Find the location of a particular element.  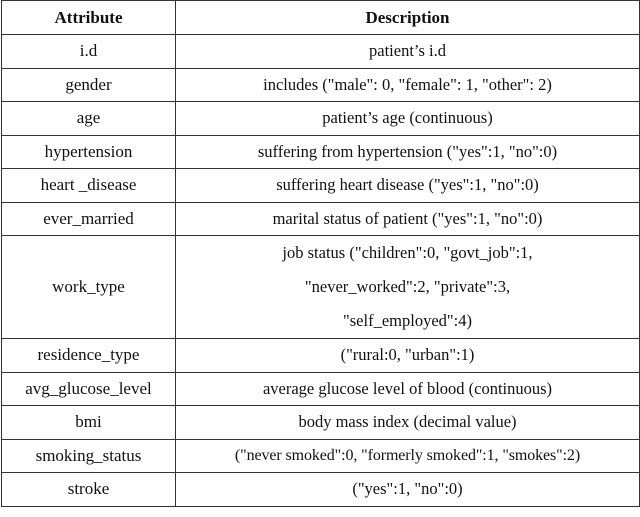

description-cell: body mass index (decimal value) is located at coordinates (407, 422).